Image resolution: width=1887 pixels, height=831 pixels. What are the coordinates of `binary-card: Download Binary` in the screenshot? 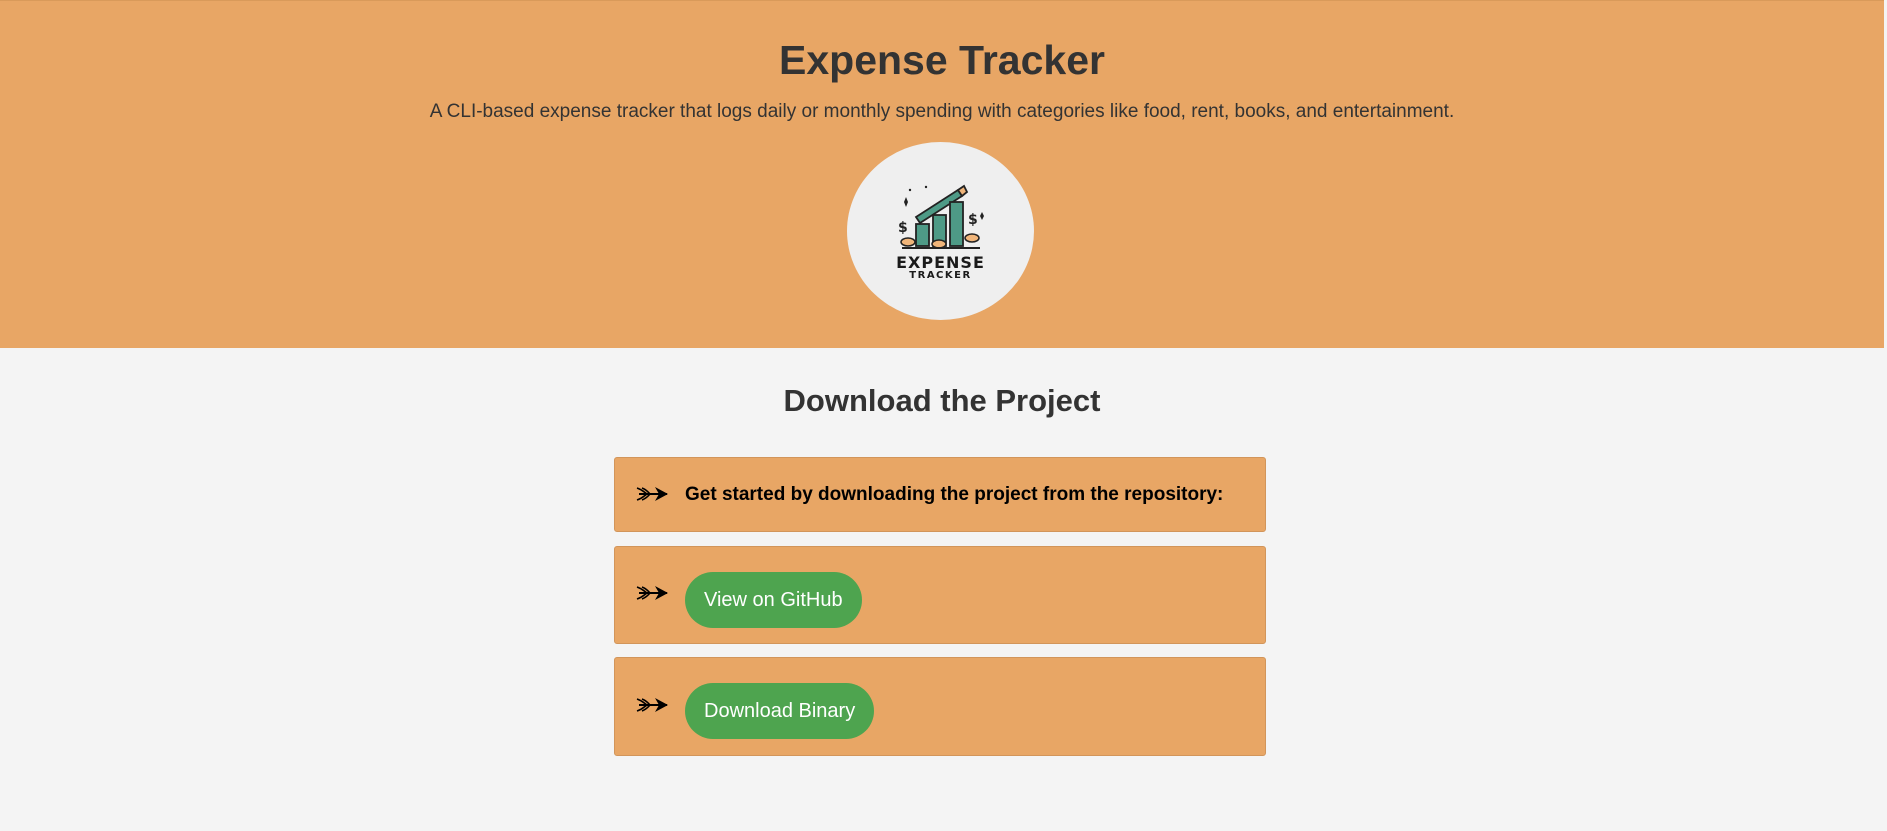 It's located at (940, 706).